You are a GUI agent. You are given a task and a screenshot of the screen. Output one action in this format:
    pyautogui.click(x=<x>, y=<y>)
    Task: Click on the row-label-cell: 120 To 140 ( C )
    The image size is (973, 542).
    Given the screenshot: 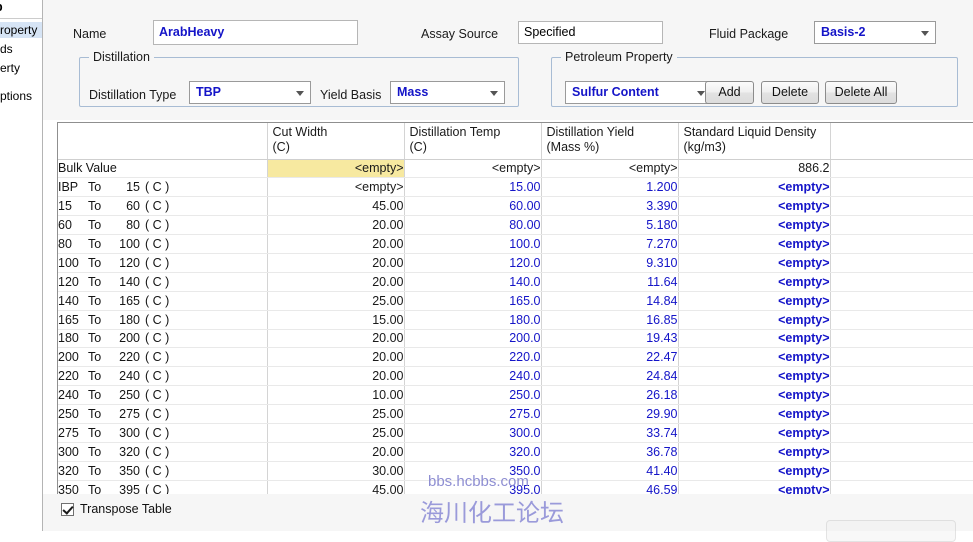 What is the action you would take?
    pyautogui.click(x=163, y=282)
    